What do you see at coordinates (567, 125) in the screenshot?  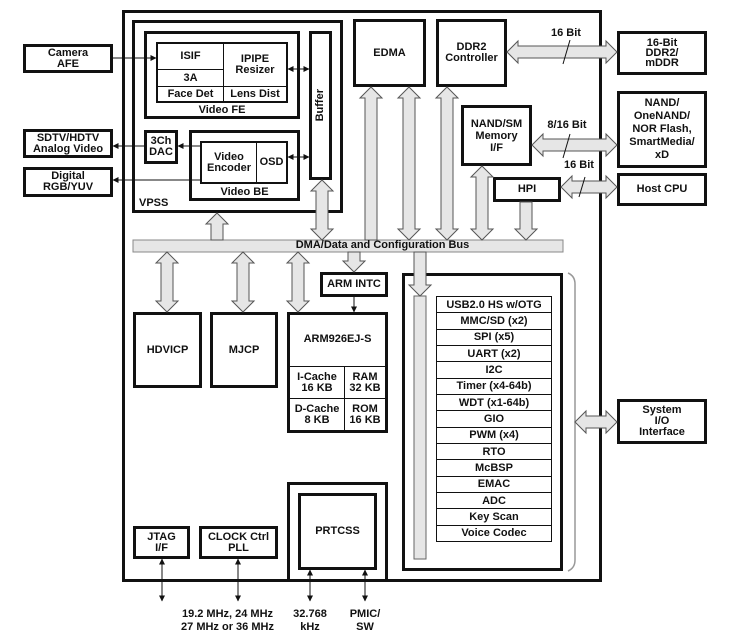 I see `nand-bus-width-label: 8/16 Bit` at bounding box center [567, 125].